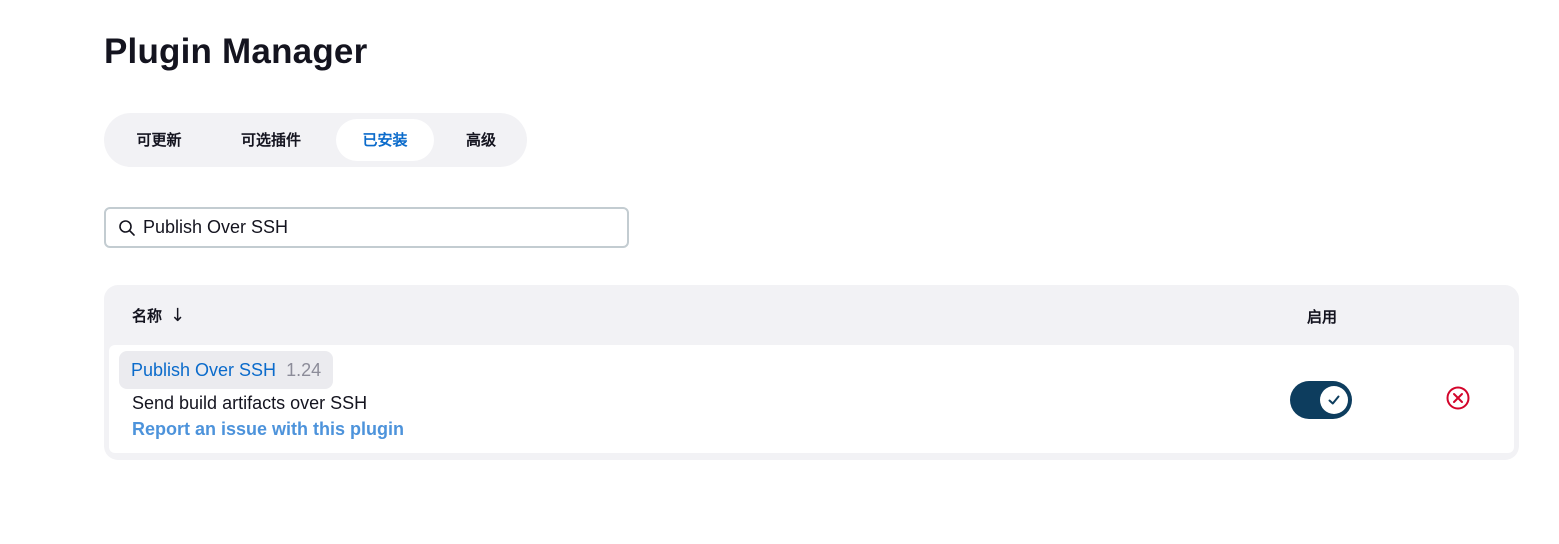 Image resolution: width=1559 pixels, height=544 pixels. I want to click on uninstall-x-circle-icon, so click(1458, 398).